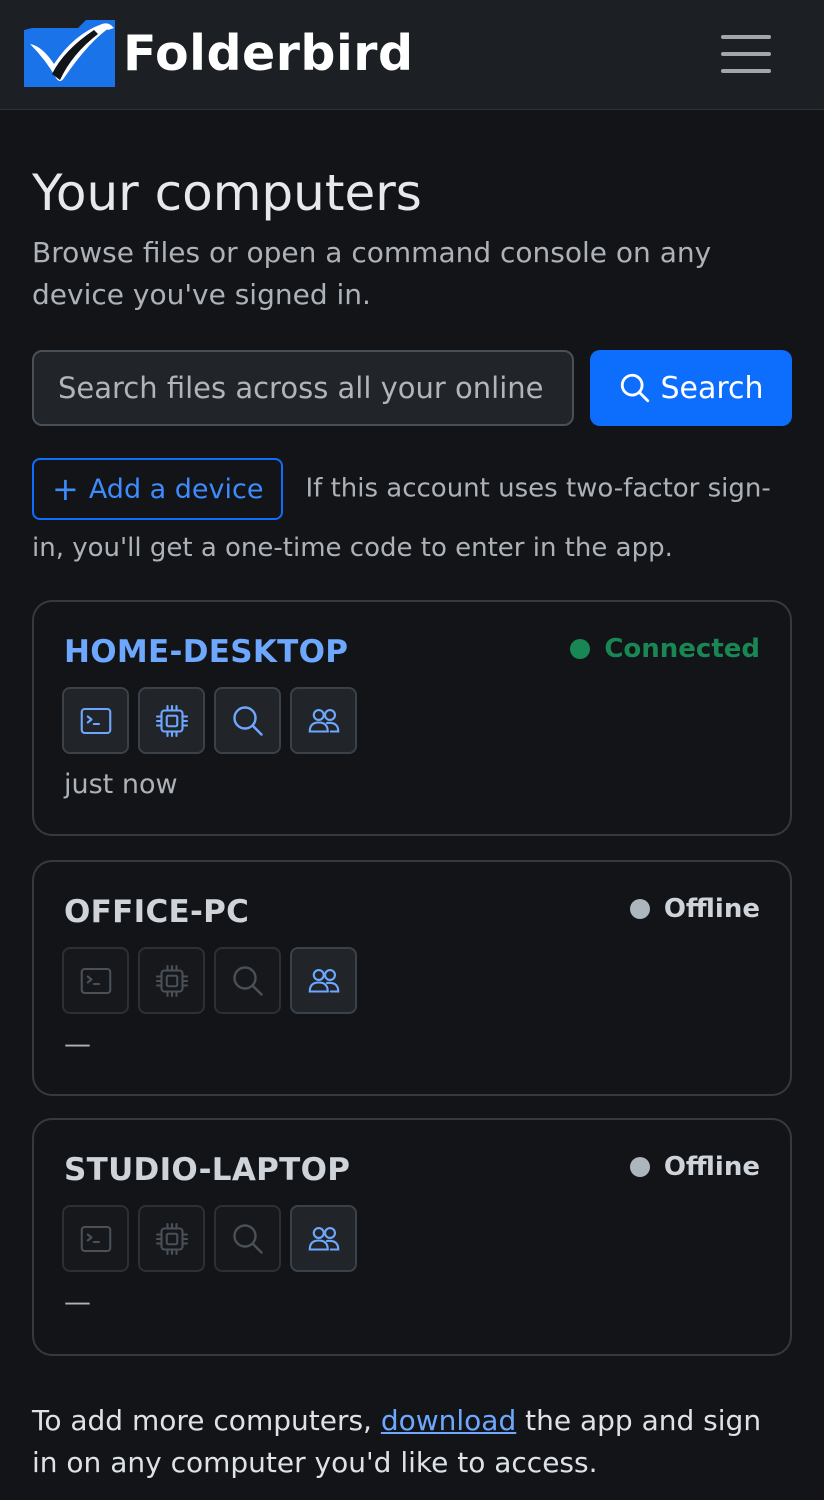  What do you see at coordinates (227, 193) in the screenshot?
I see `page-title: Your computers` at bounding box center [227, 193].